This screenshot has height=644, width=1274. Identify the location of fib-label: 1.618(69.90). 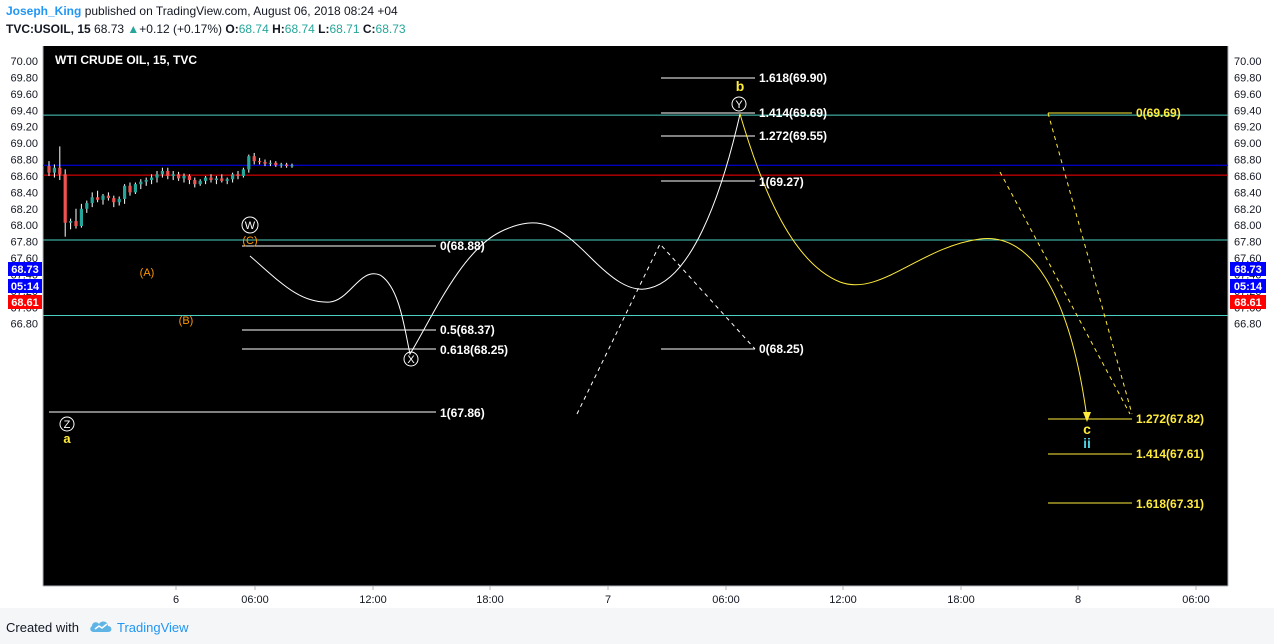
(793, 78).